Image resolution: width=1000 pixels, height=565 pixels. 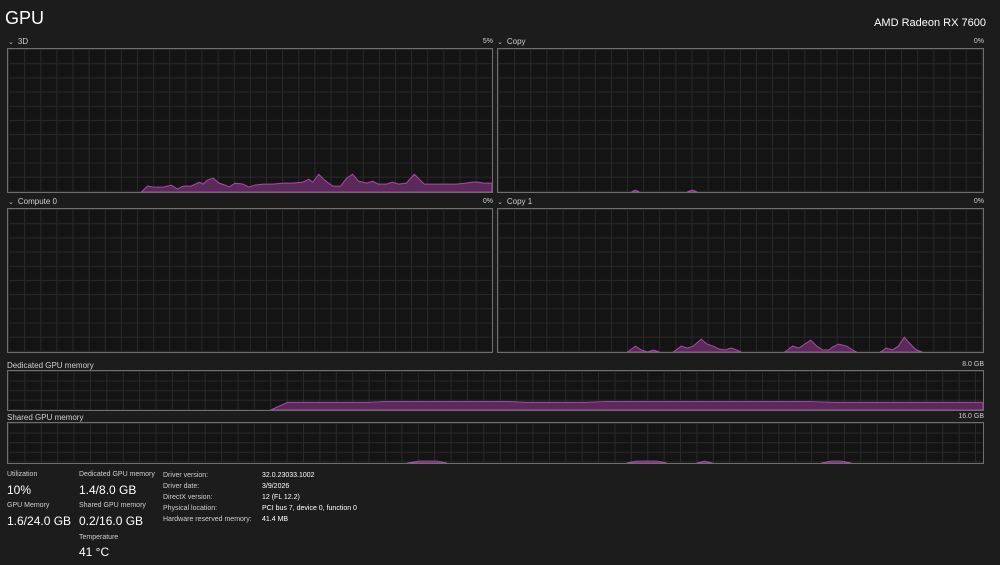 What do you see at coordinates (25, 18) in the screenshot?
I see `page-title: GPU` at bounding box center [25, 18].